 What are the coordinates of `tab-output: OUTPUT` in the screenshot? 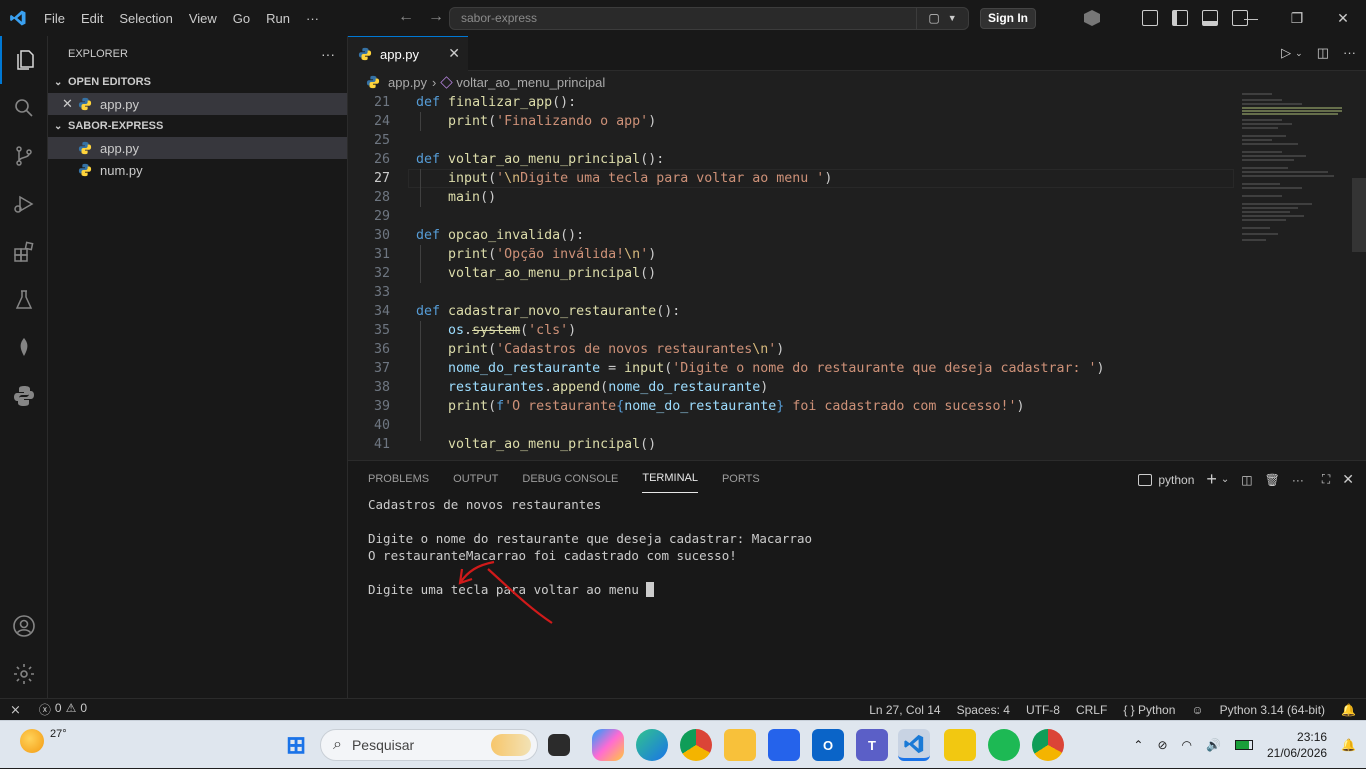 It's located at (475, 479).